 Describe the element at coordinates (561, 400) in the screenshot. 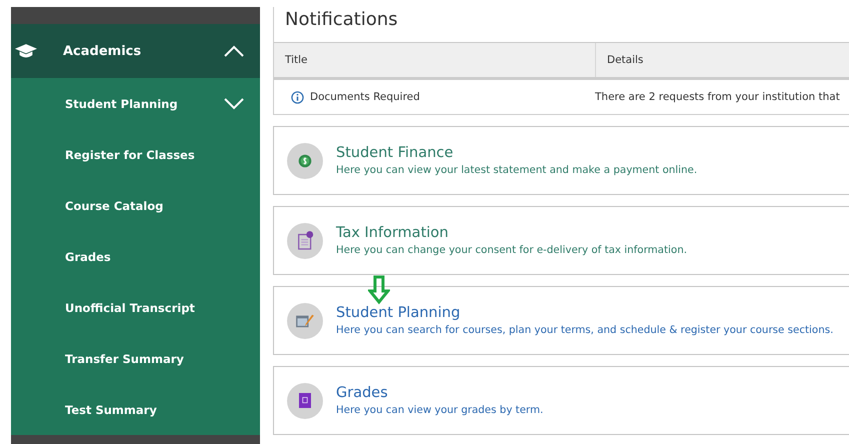

I see `feature-card: Grades Here you can view your grades by term.` at that location.